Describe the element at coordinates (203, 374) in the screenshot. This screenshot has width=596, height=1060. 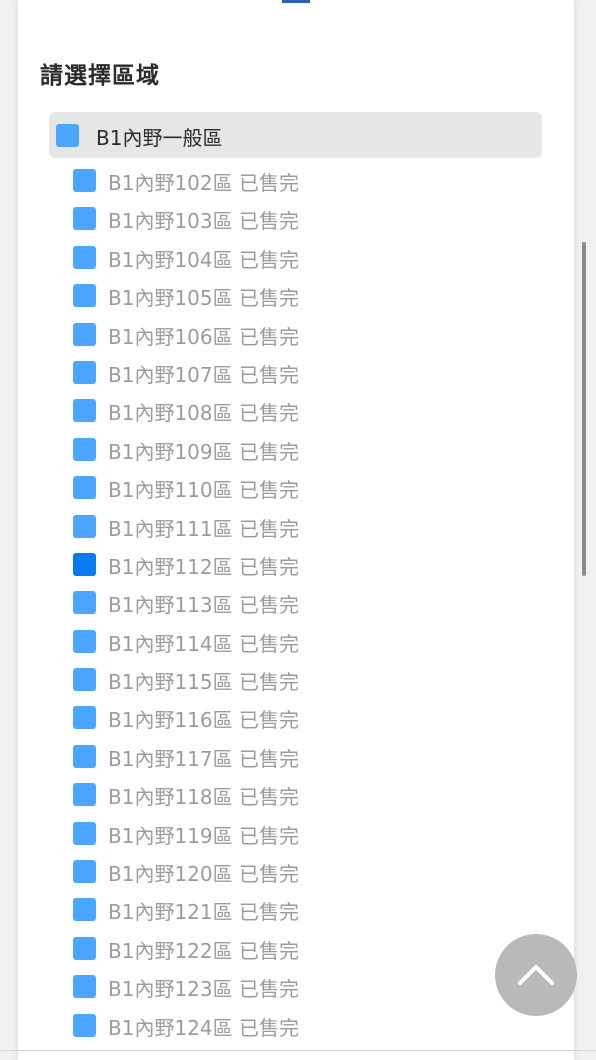
I see `area-item-label: B1內野107區 已售完` at that location.